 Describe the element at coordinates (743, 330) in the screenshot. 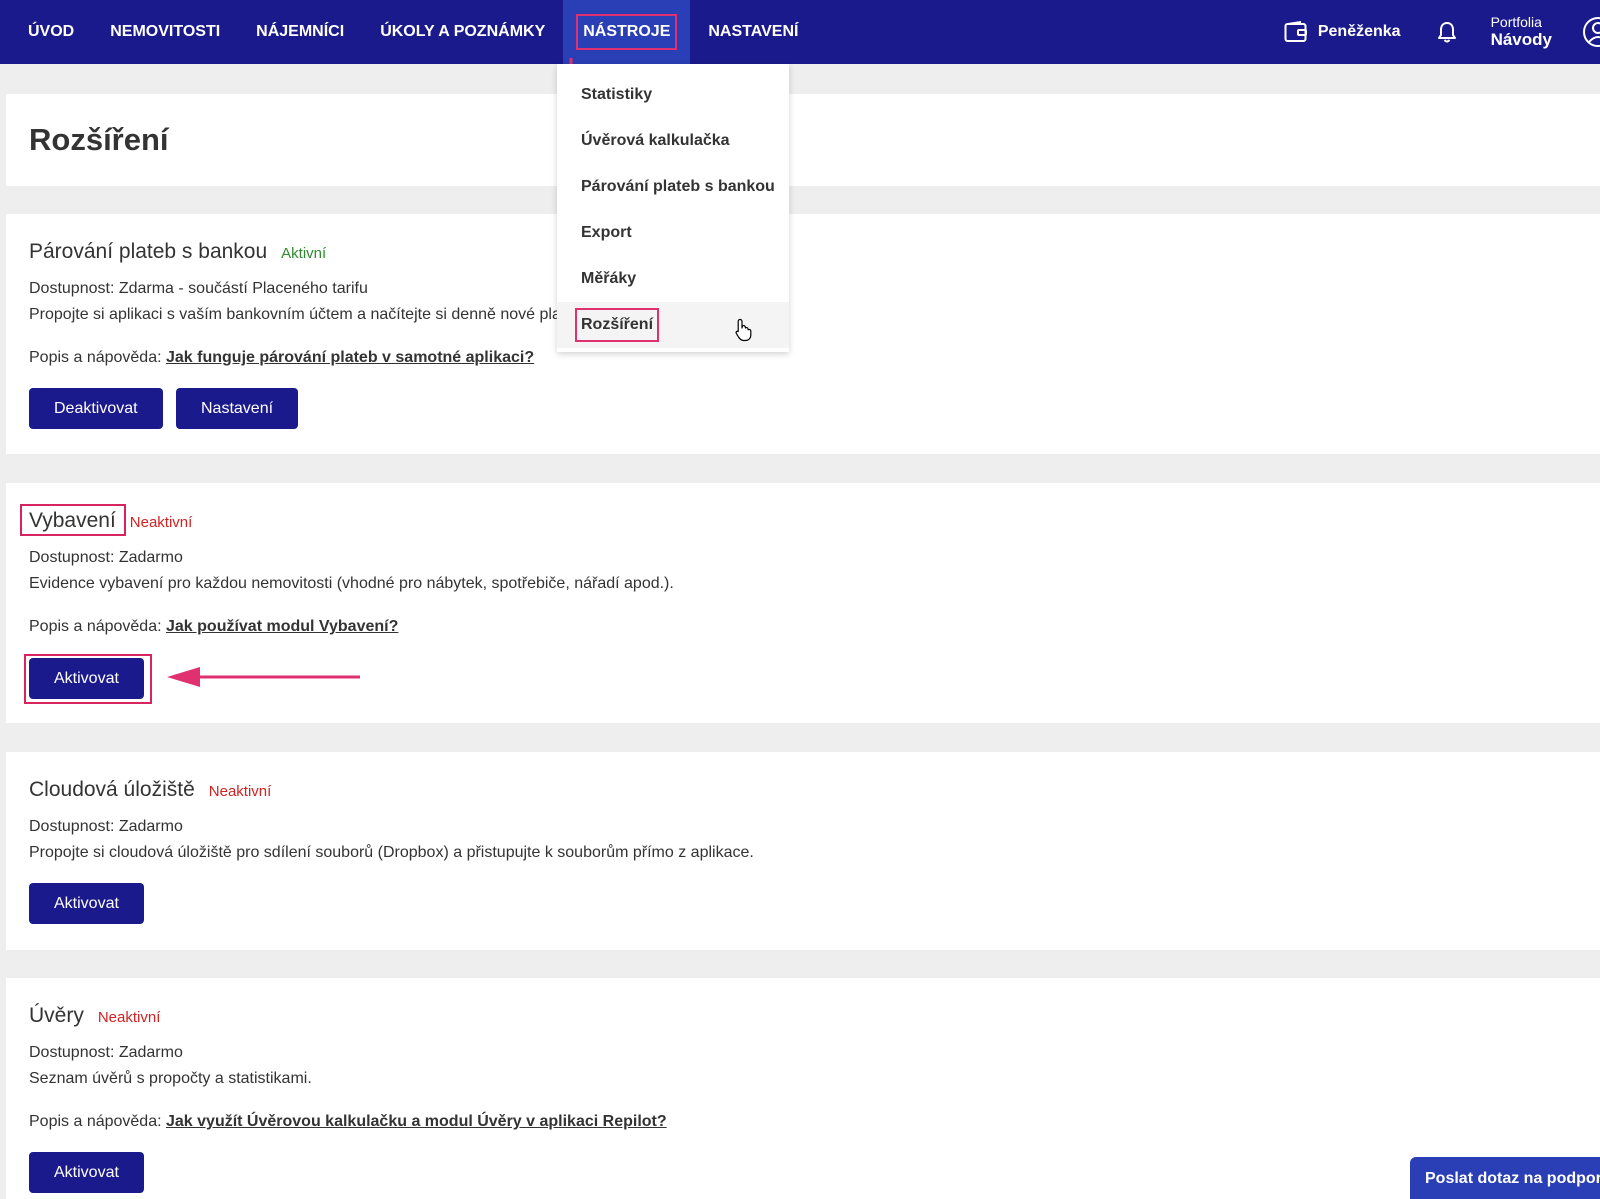

I see `hand-cursor-icon` at that location.